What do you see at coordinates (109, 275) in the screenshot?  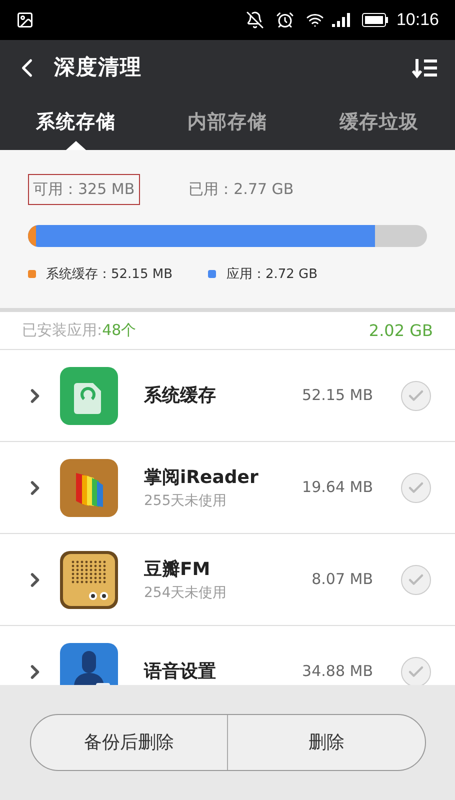 I see `legend-label: 系统缓存：52.15 MB` at bounding box center [109, 275].